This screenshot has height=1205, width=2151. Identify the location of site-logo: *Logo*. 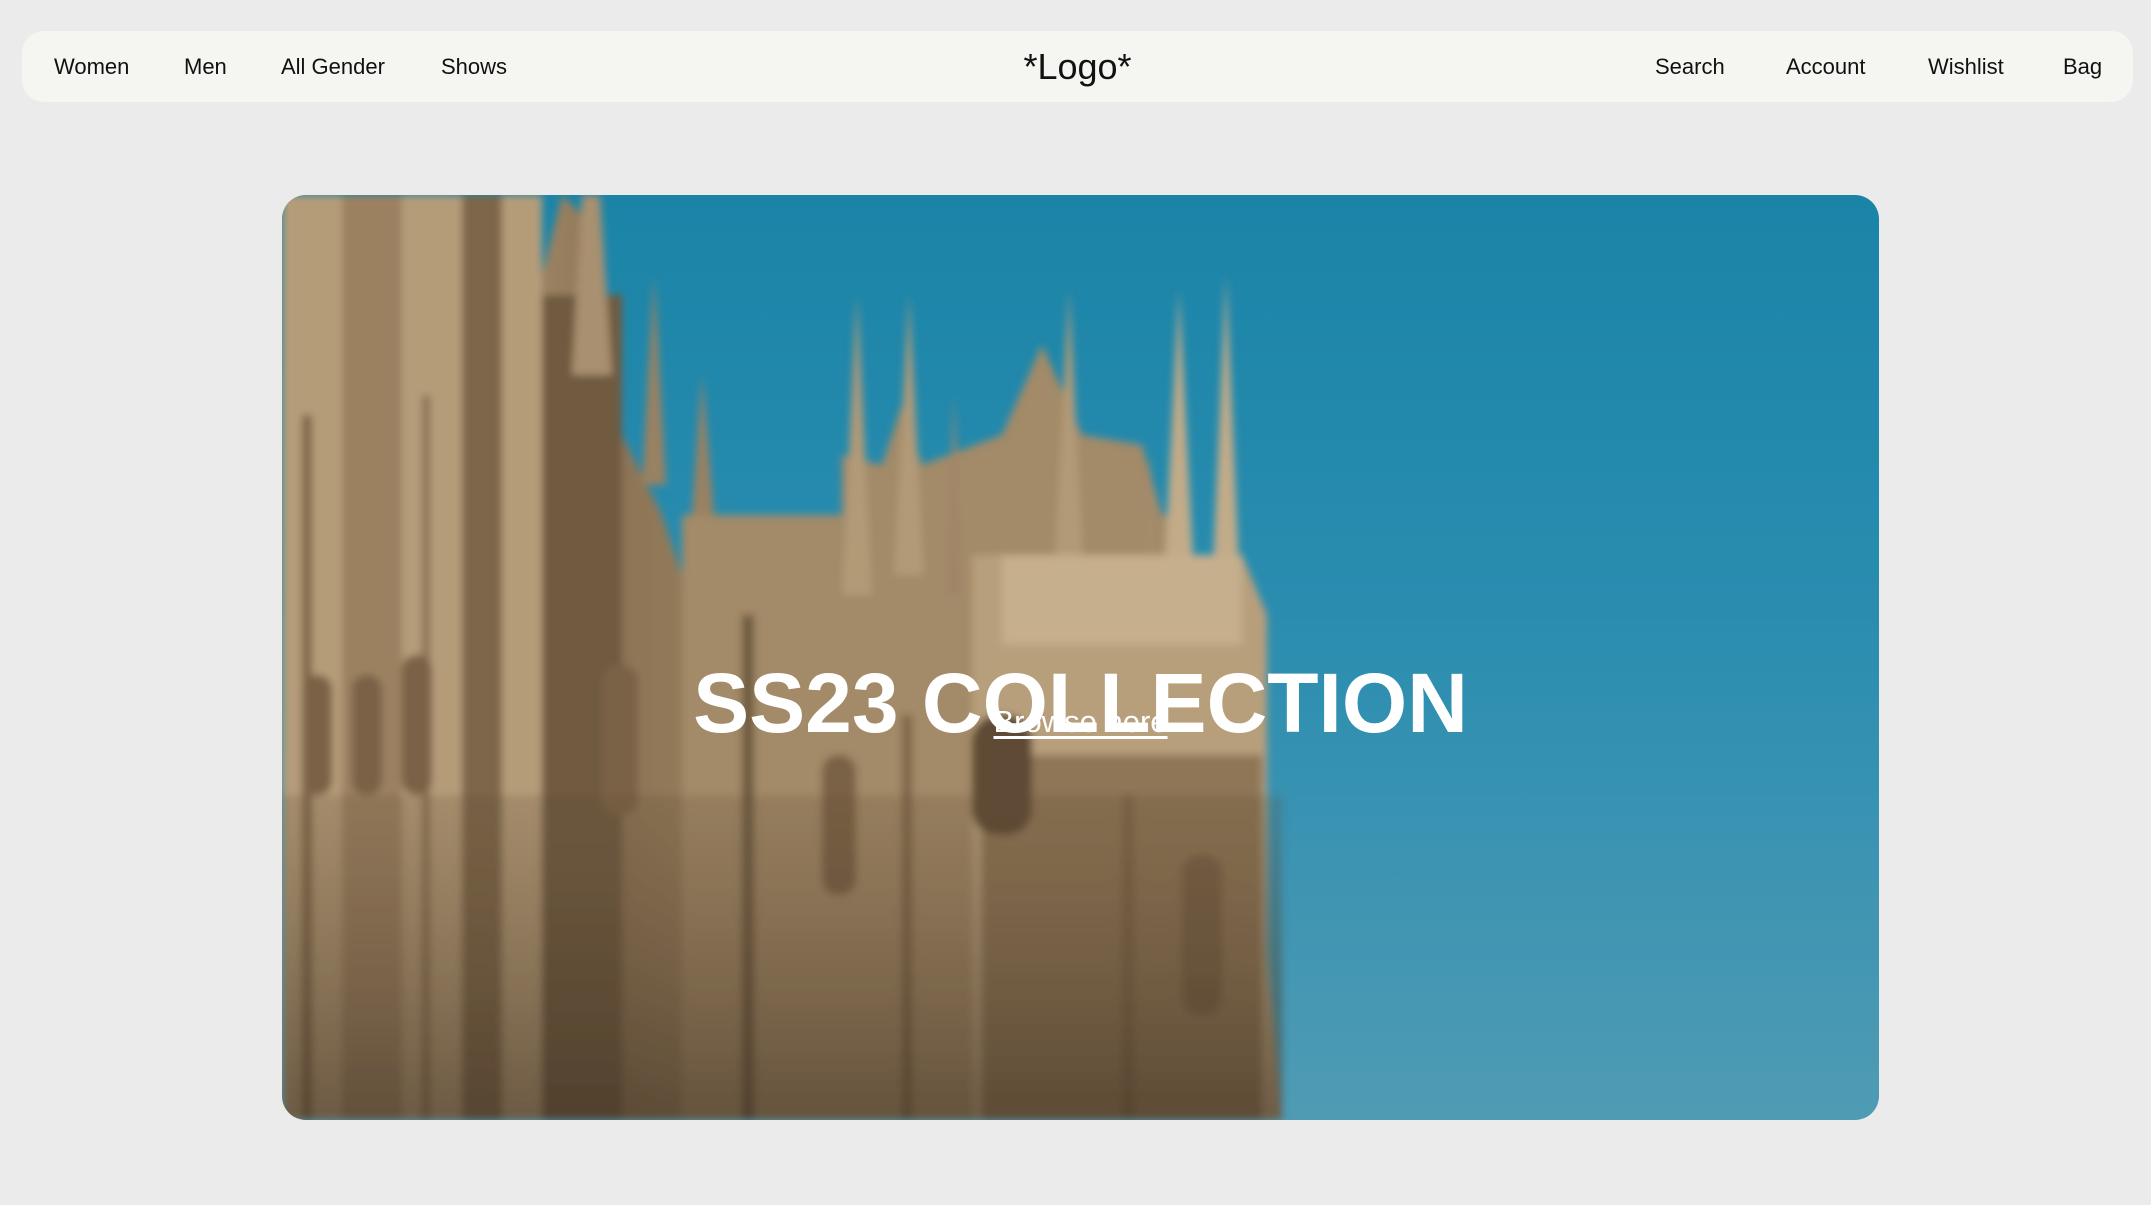
(1077, 66).